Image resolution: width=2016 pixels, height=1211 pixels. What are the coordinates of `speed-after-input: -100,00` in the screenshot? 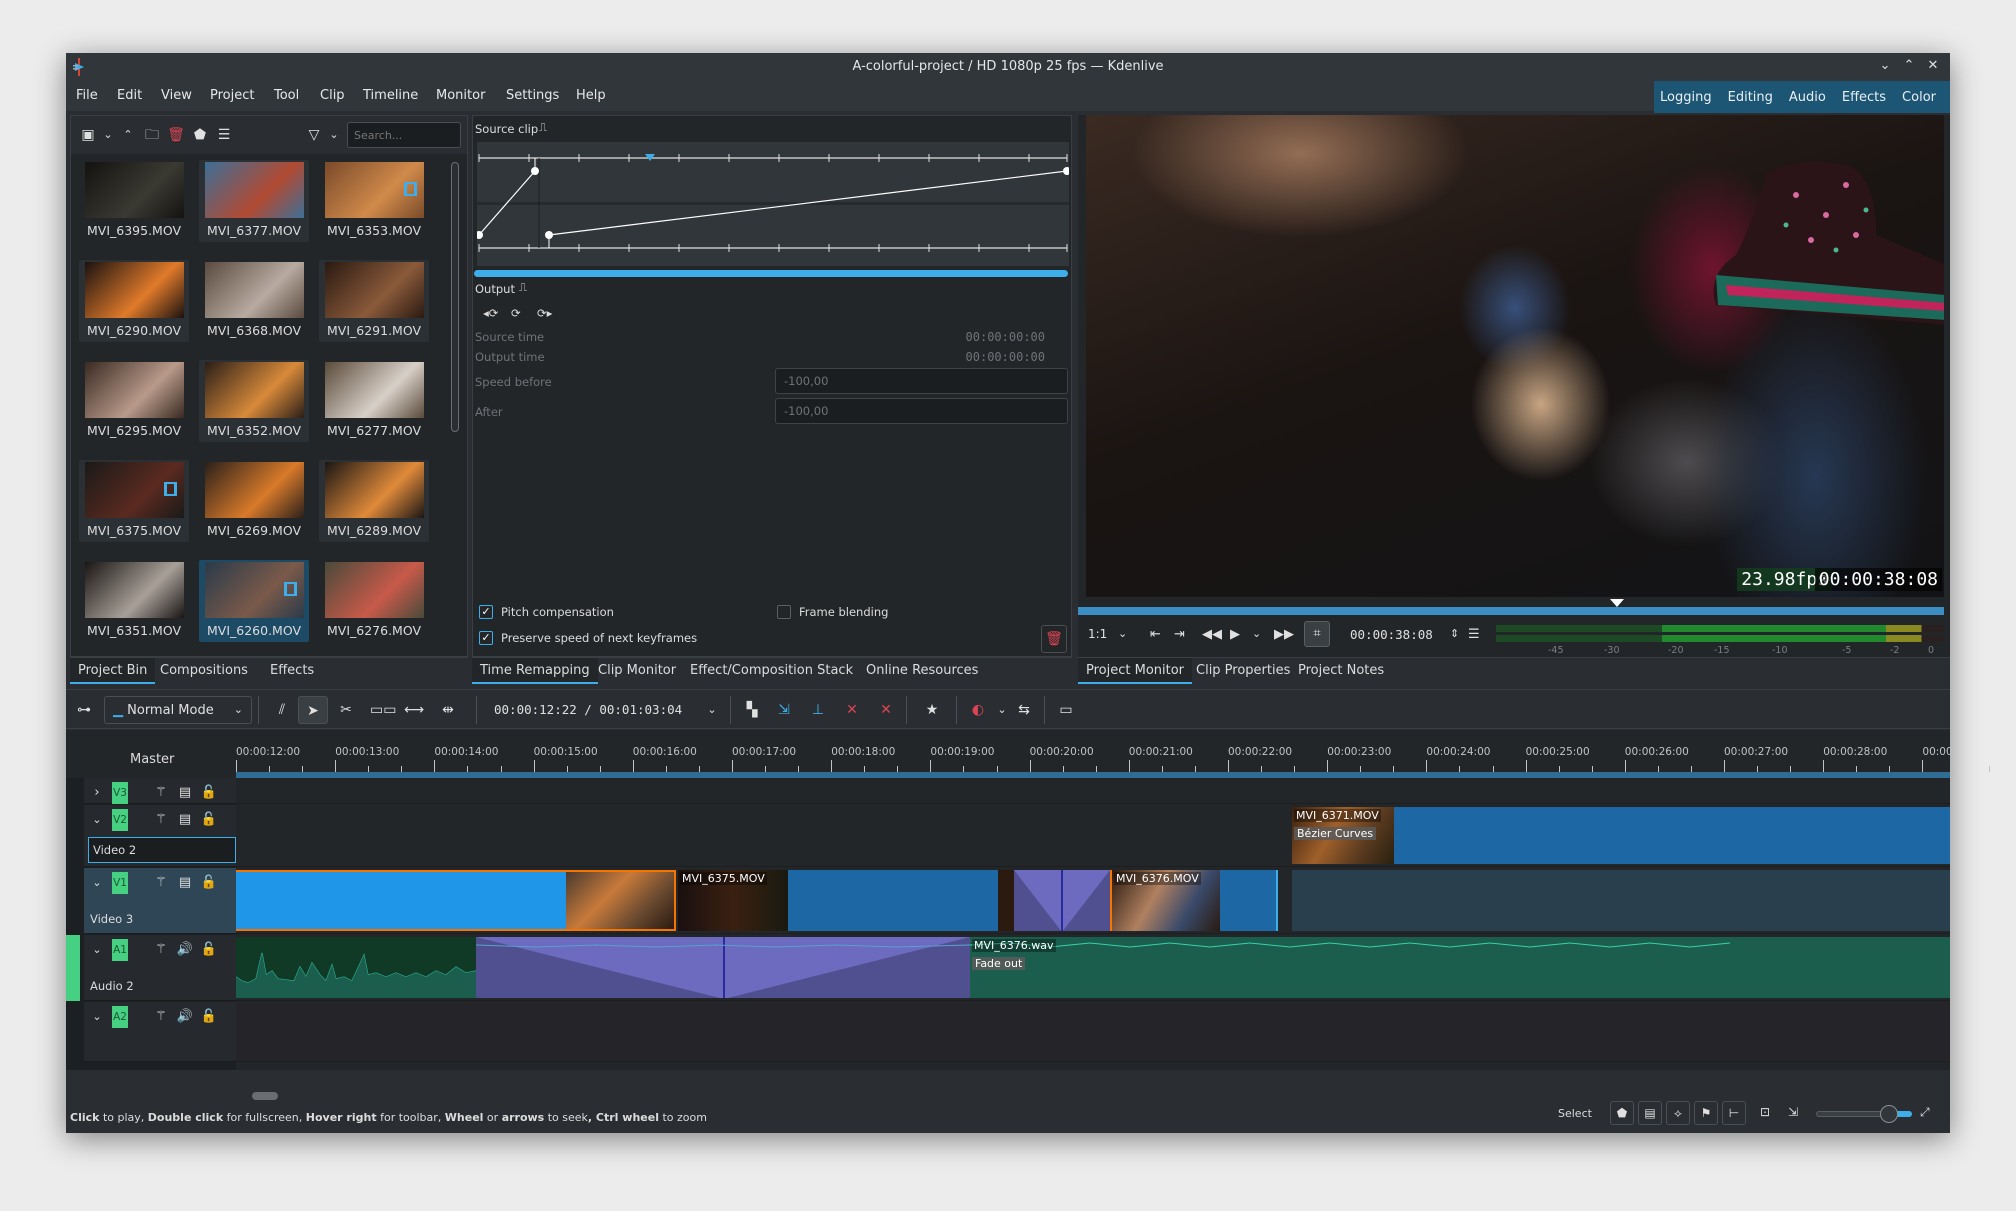 It's located at (921, 411).